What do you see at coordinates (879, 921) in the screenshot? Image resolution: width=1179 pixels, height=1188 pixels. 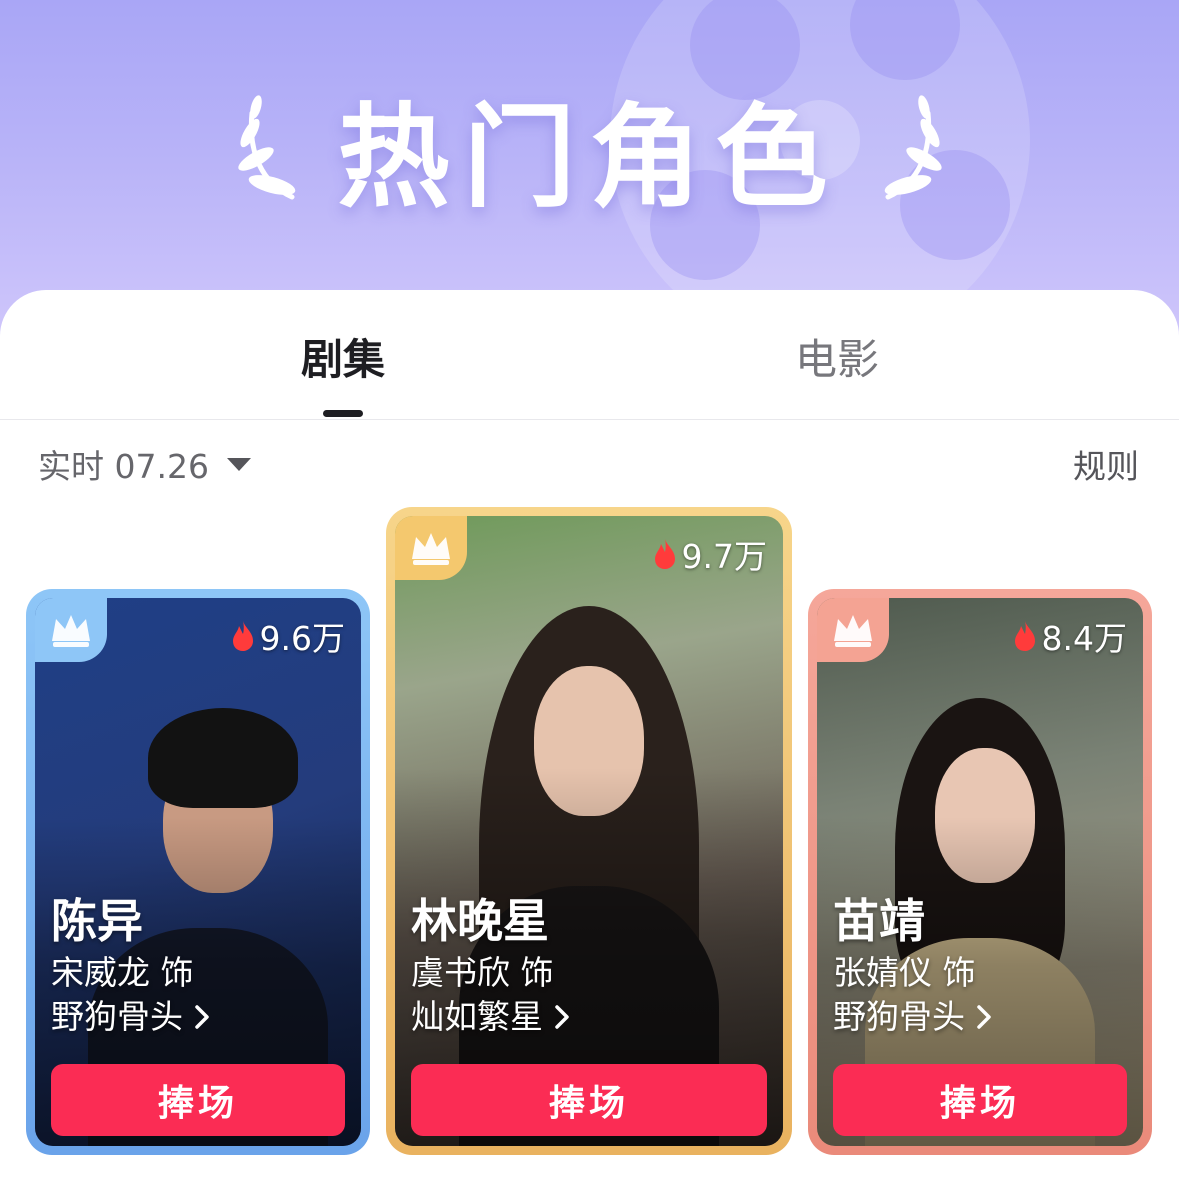 I see `character-name: 苗靖` at bounding box center [879, 921].